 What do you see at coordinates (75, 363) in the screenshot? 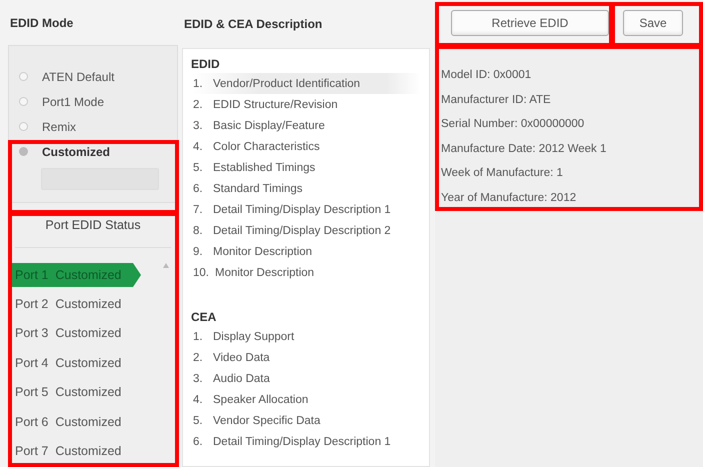
I see `port-item: Port 4 Customized` at bounding box center [75, 363].